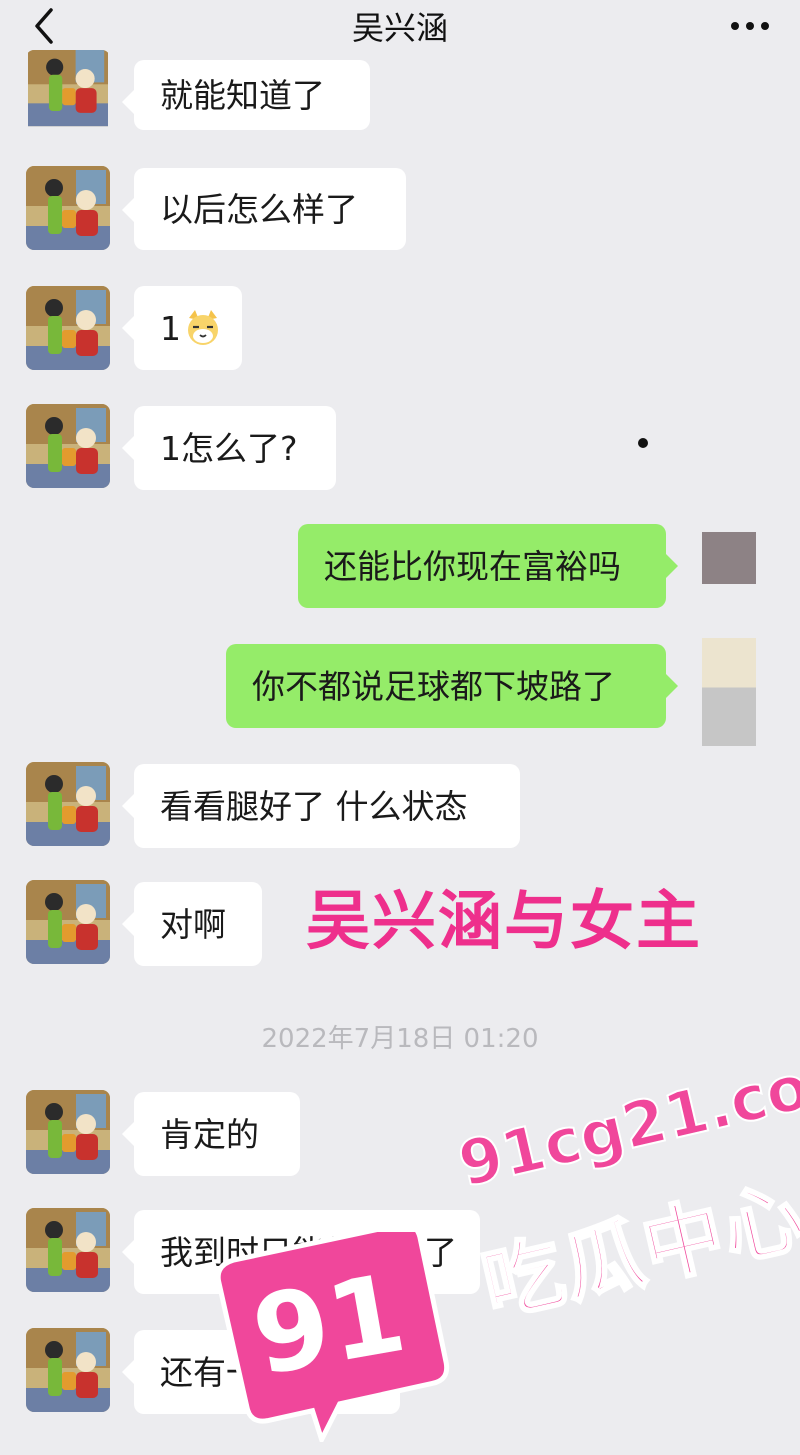 Image resolution: width=800 pixels, height=1455 pixels. Describe the element at coordinates (259, 209) in the screenshot. I see `message-text: 以后怎么样了` at that location.